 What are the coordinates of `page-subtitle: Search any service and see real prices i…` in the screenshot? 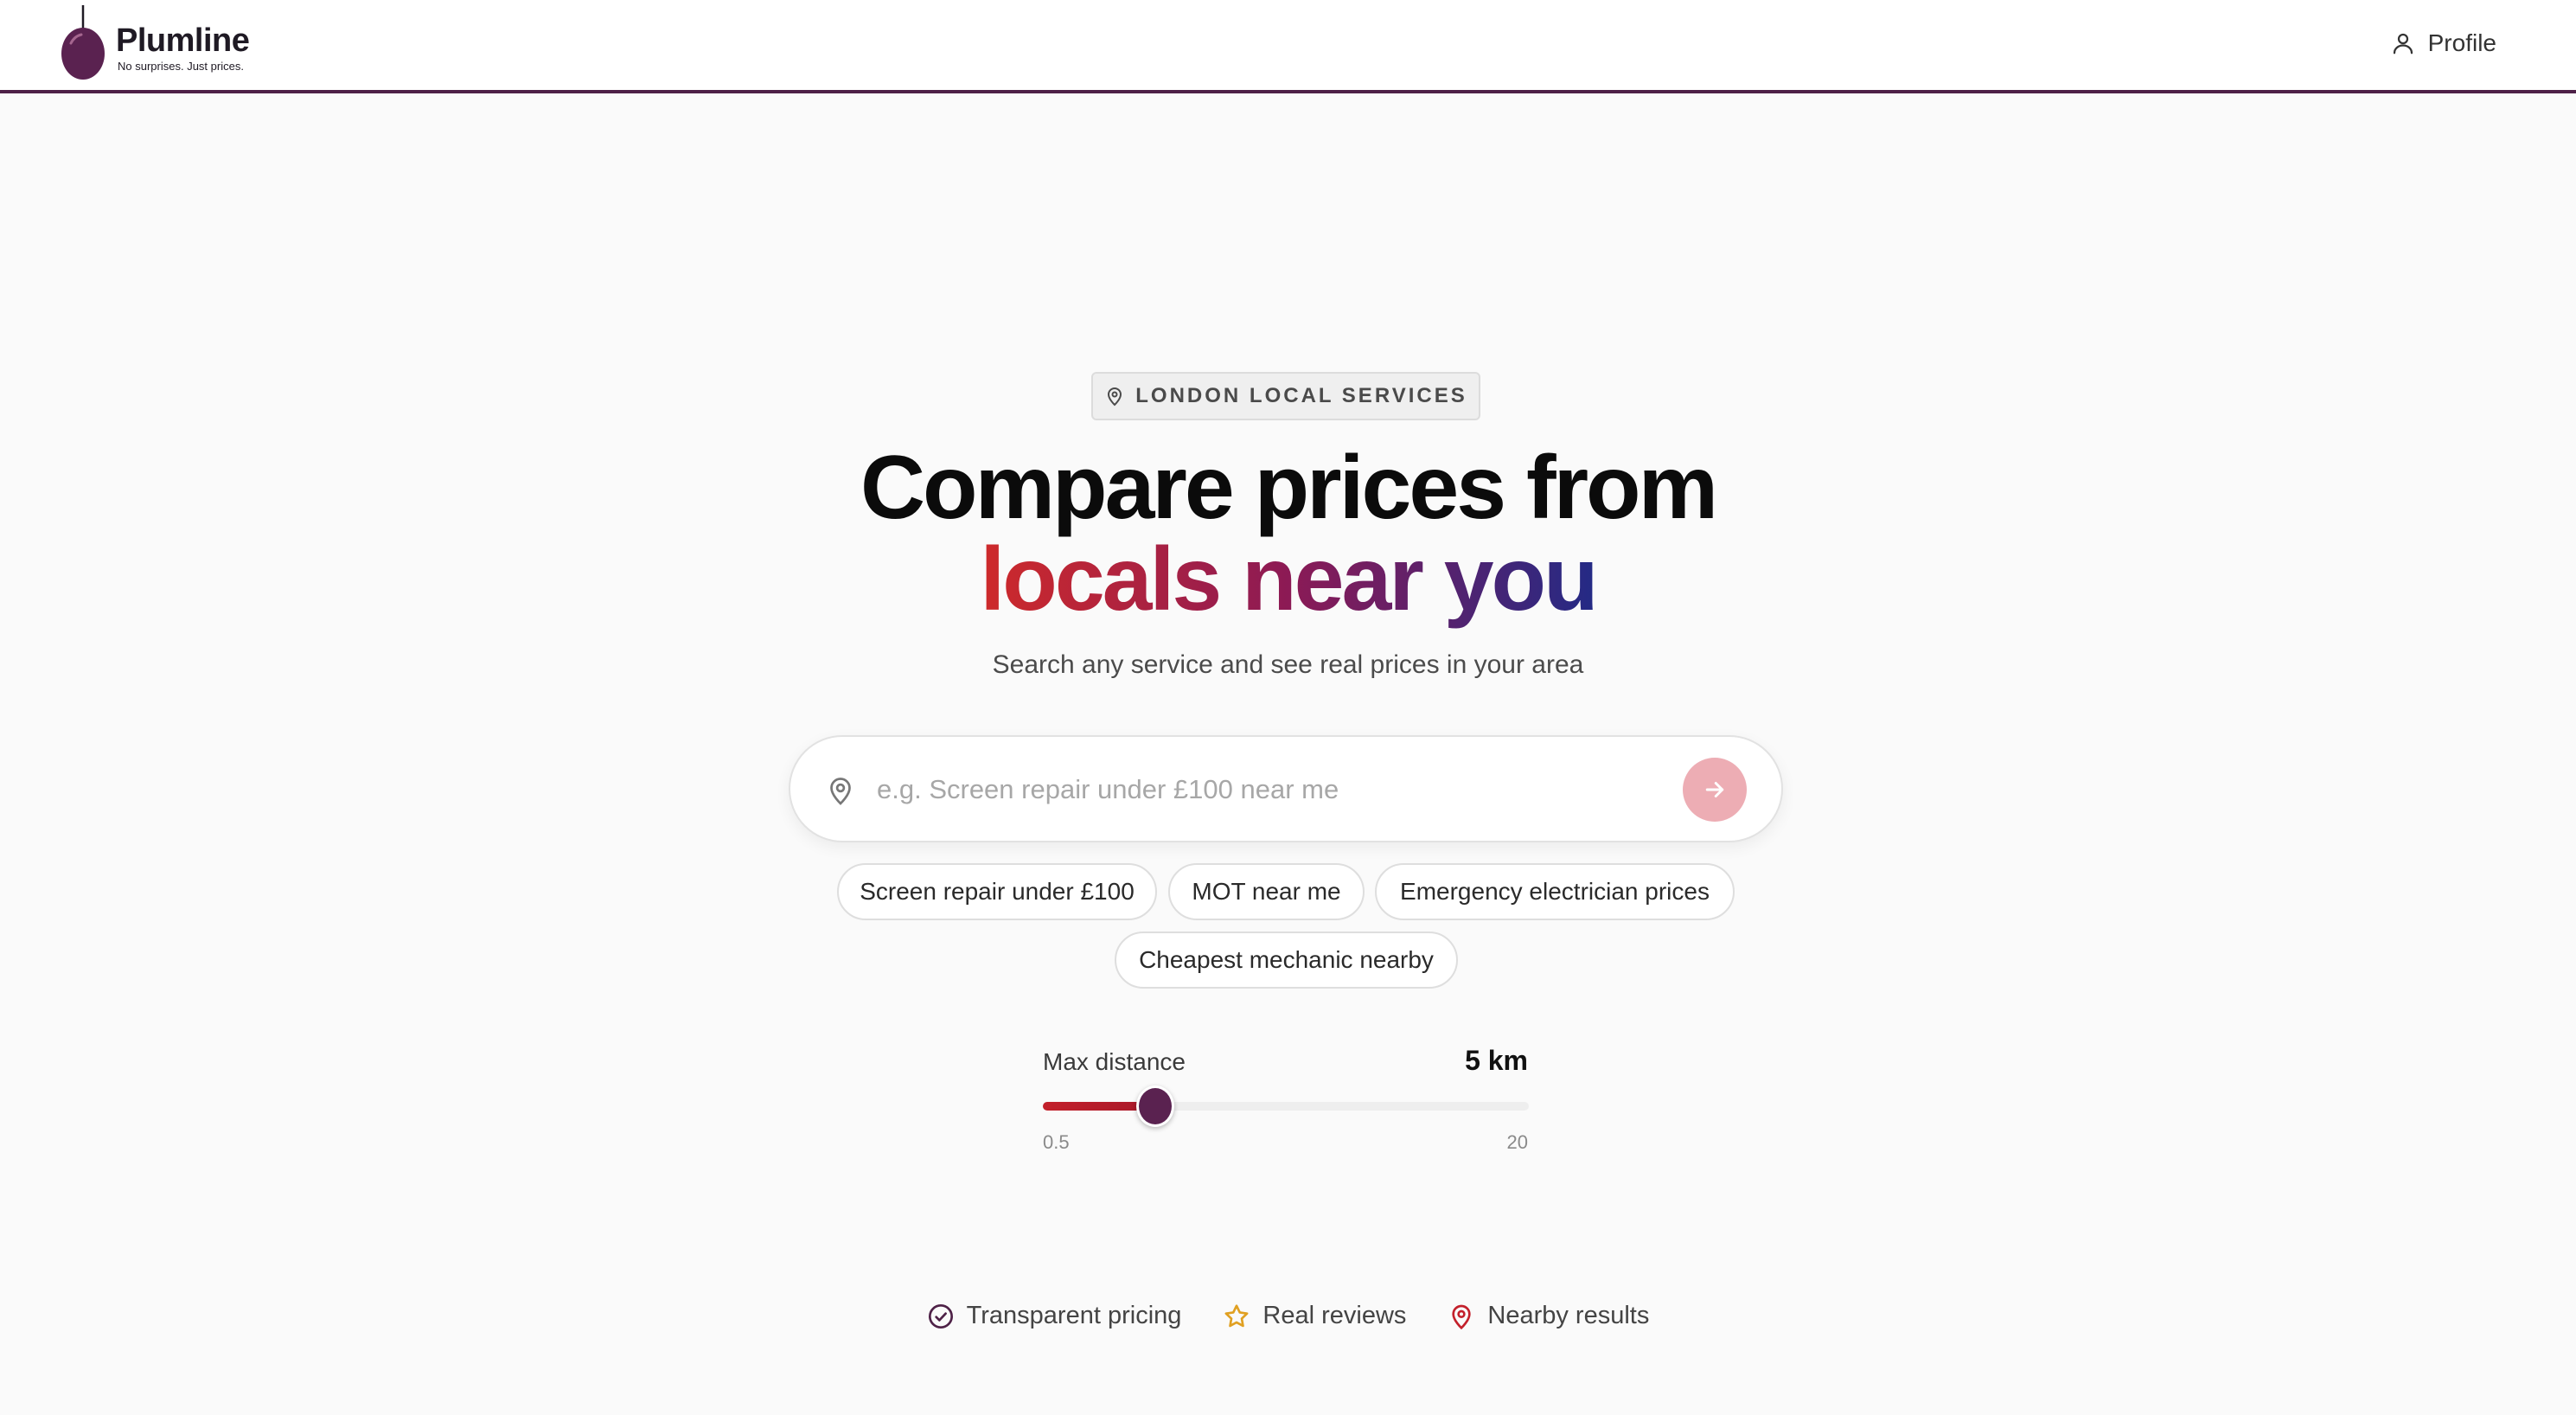 It's located at (1288, 664).